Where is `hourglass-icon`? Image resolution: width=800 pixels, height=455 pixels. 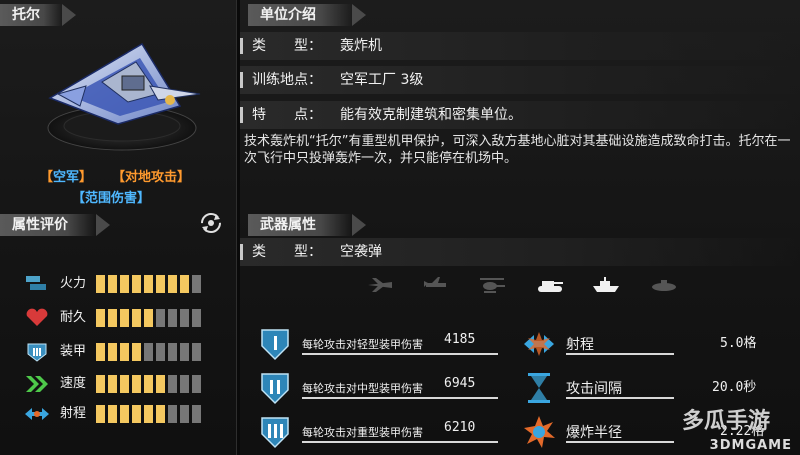
hourglass-icon is located at coordinates (539, 388).